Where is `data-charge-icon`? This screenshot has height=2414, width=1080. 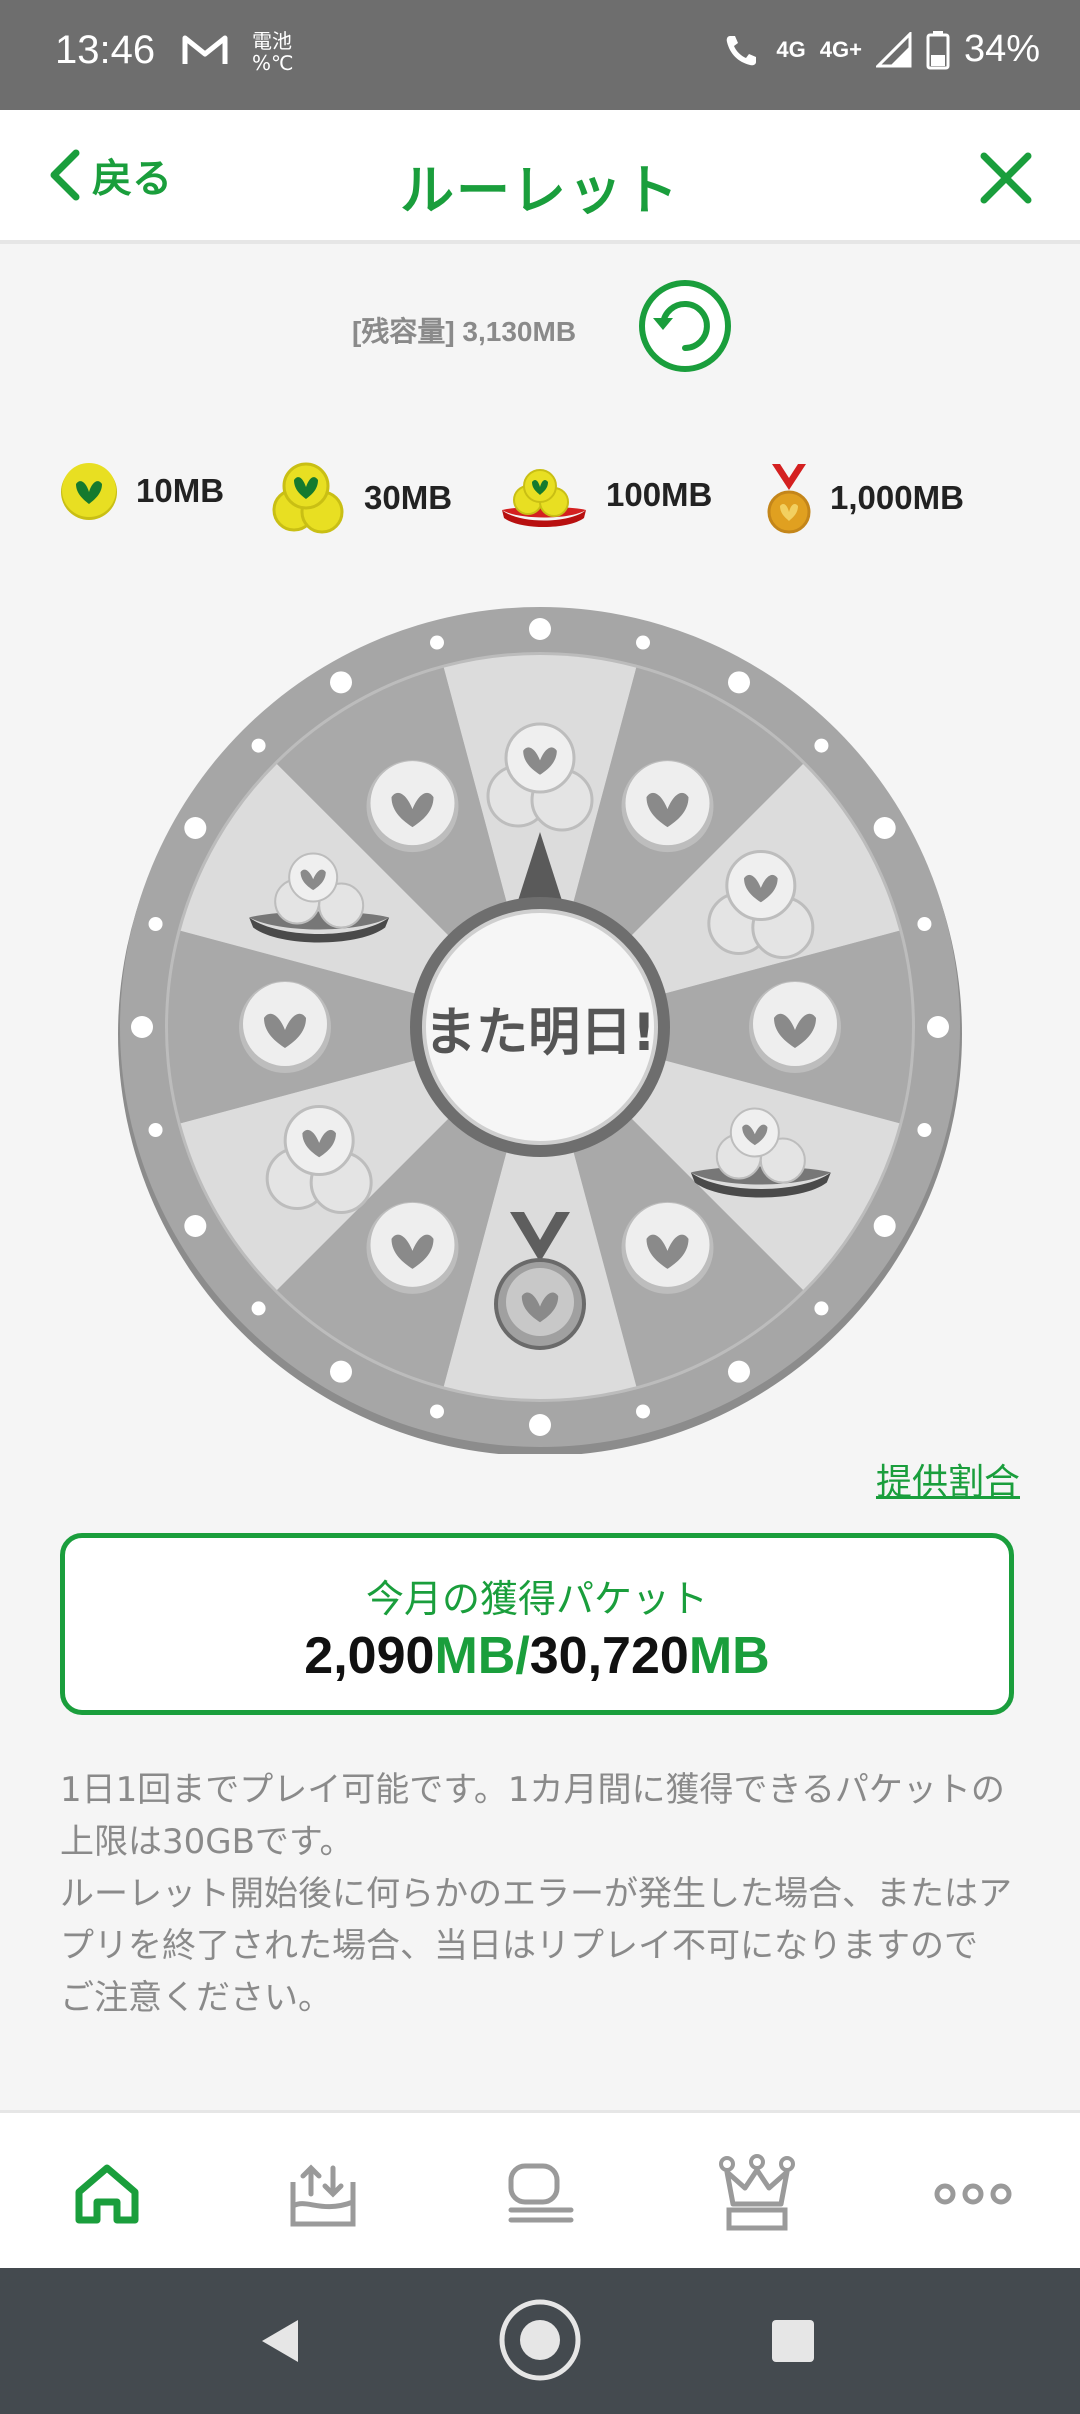 data-charge-icon is located at coordinates (323, 2195).